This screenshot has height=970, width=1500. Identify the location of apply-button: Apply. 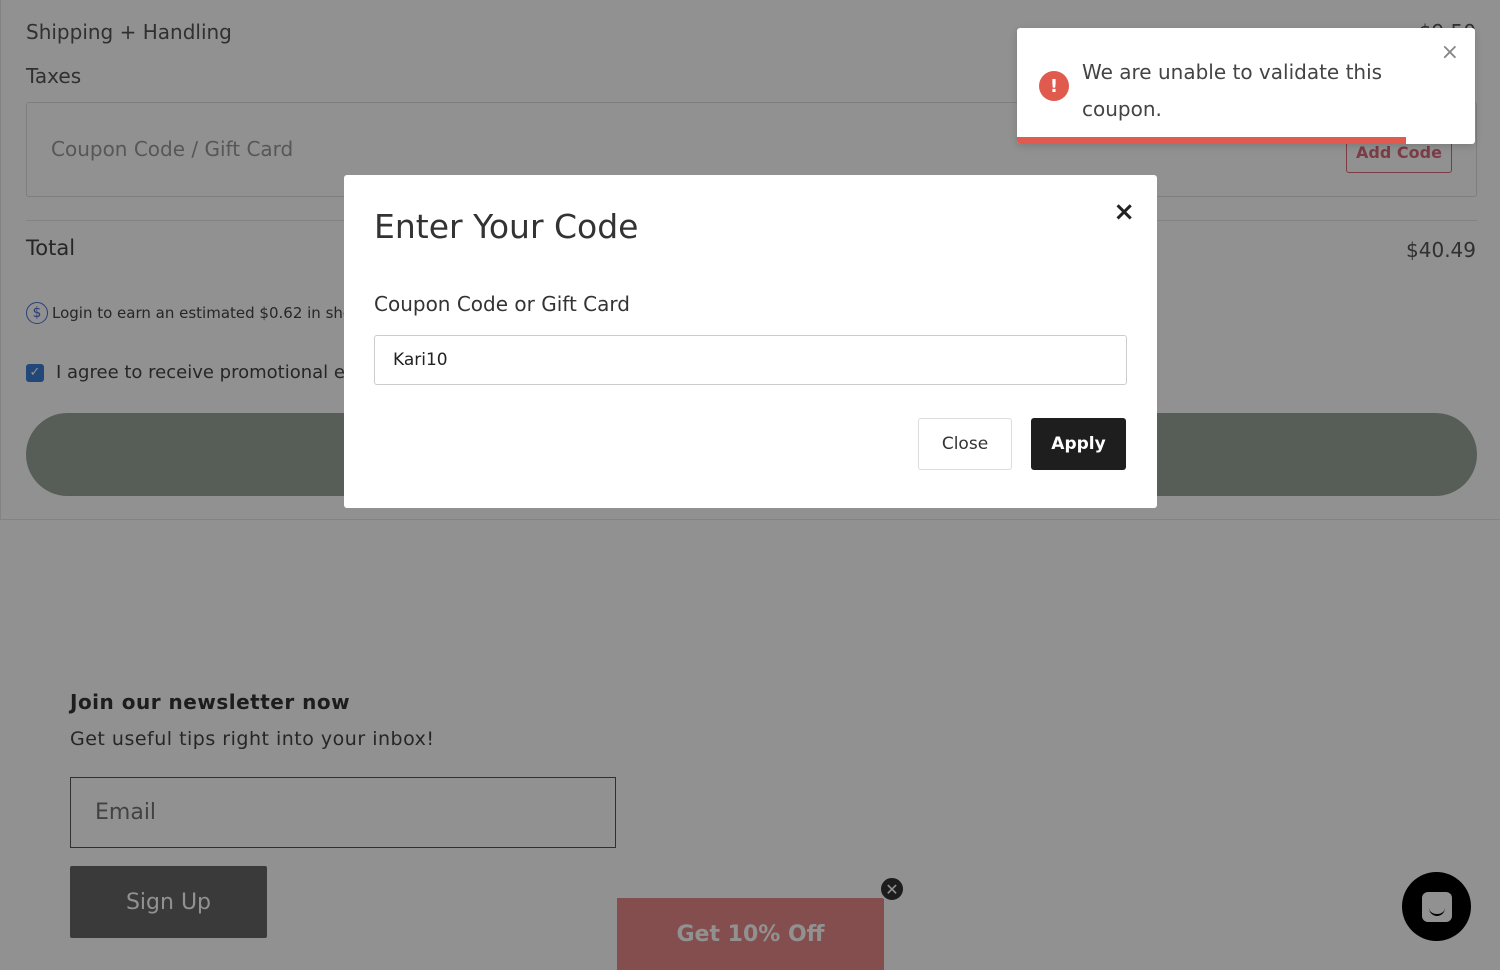
(1078, 444).